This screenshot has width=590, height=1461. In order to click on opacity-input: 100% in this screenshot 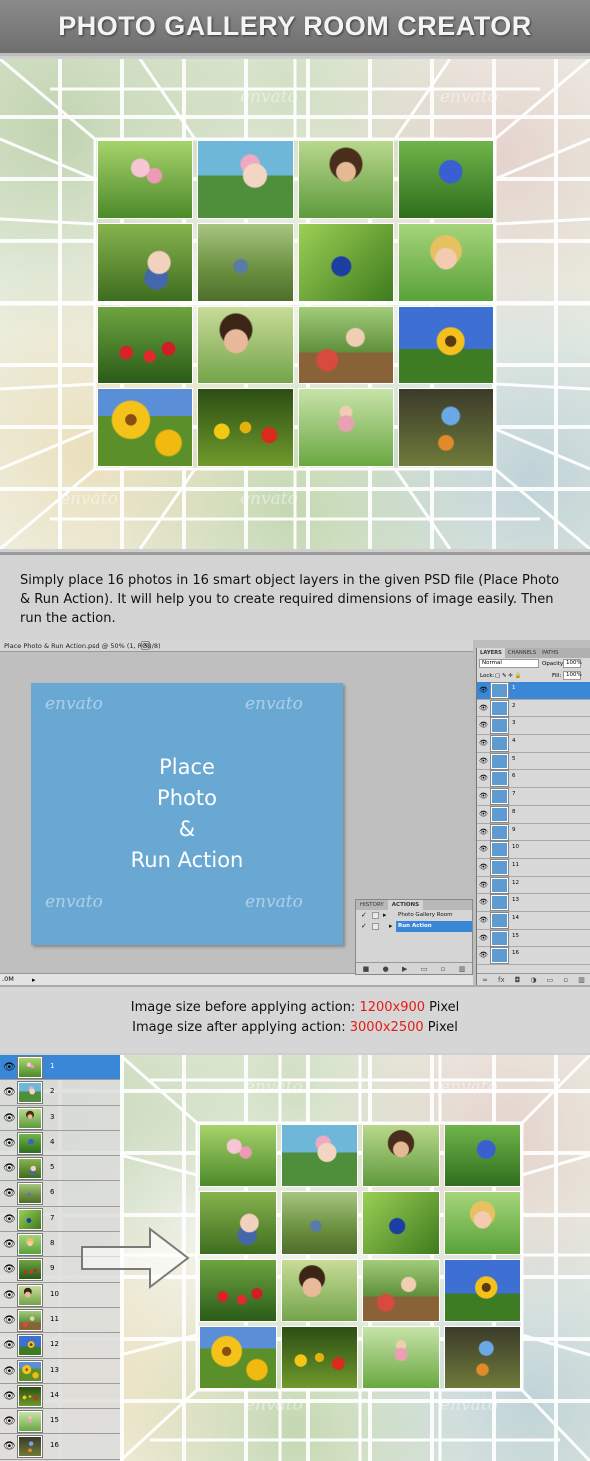, I will do `click(572, 663)`.